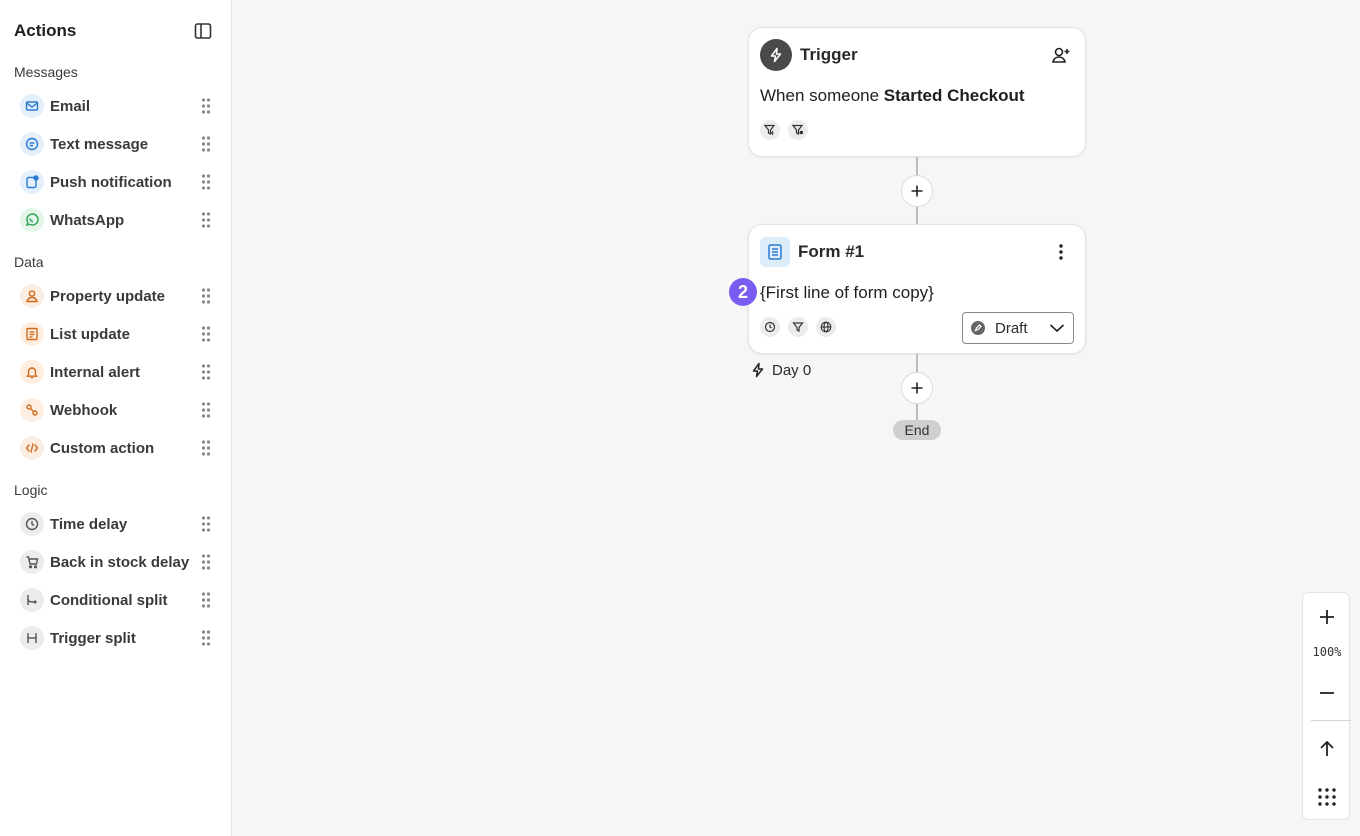 This screenshot has width=1360, height=836. I want to click on action-label: Conditional split, so click(109, 600).